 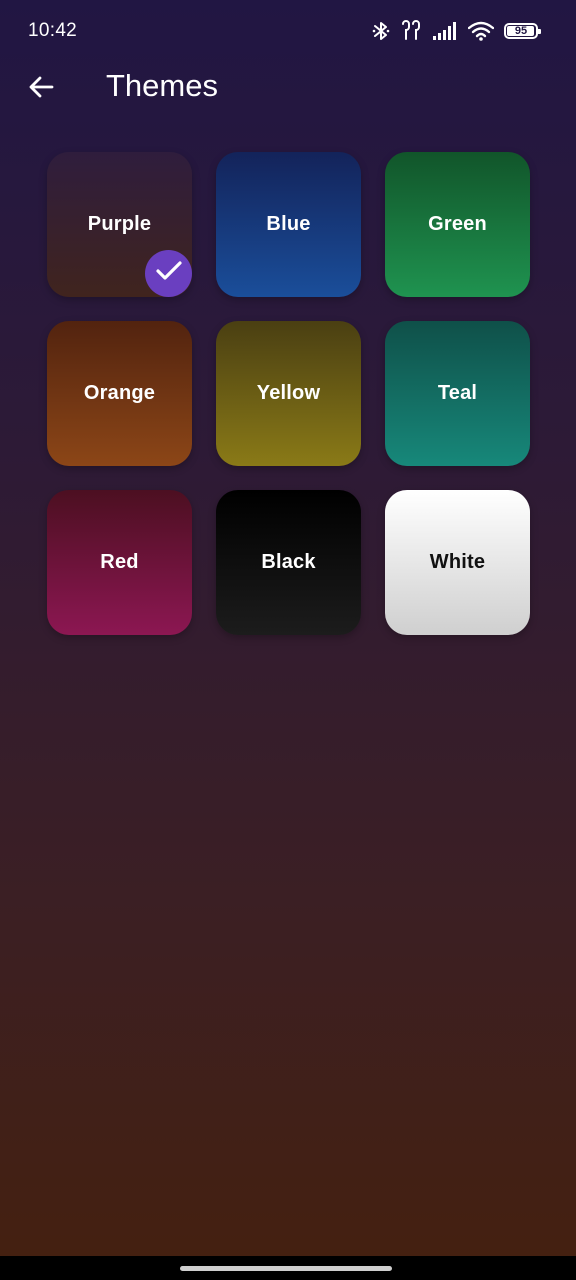 I want to click on theme-label: Purple, so click(x=119, y=224).